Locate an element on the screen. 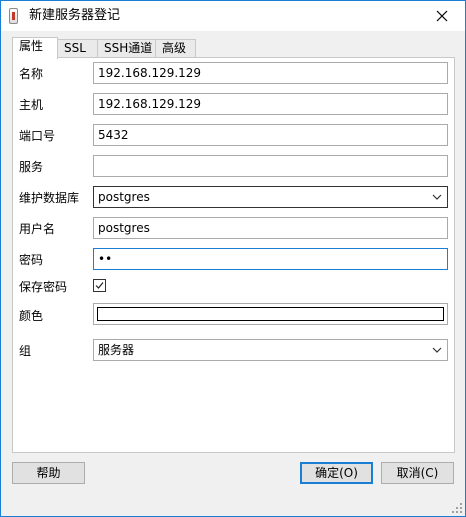 The width and height of the screenshot is (466, 517). checkmark-icon is located at coordinates (99, 285).